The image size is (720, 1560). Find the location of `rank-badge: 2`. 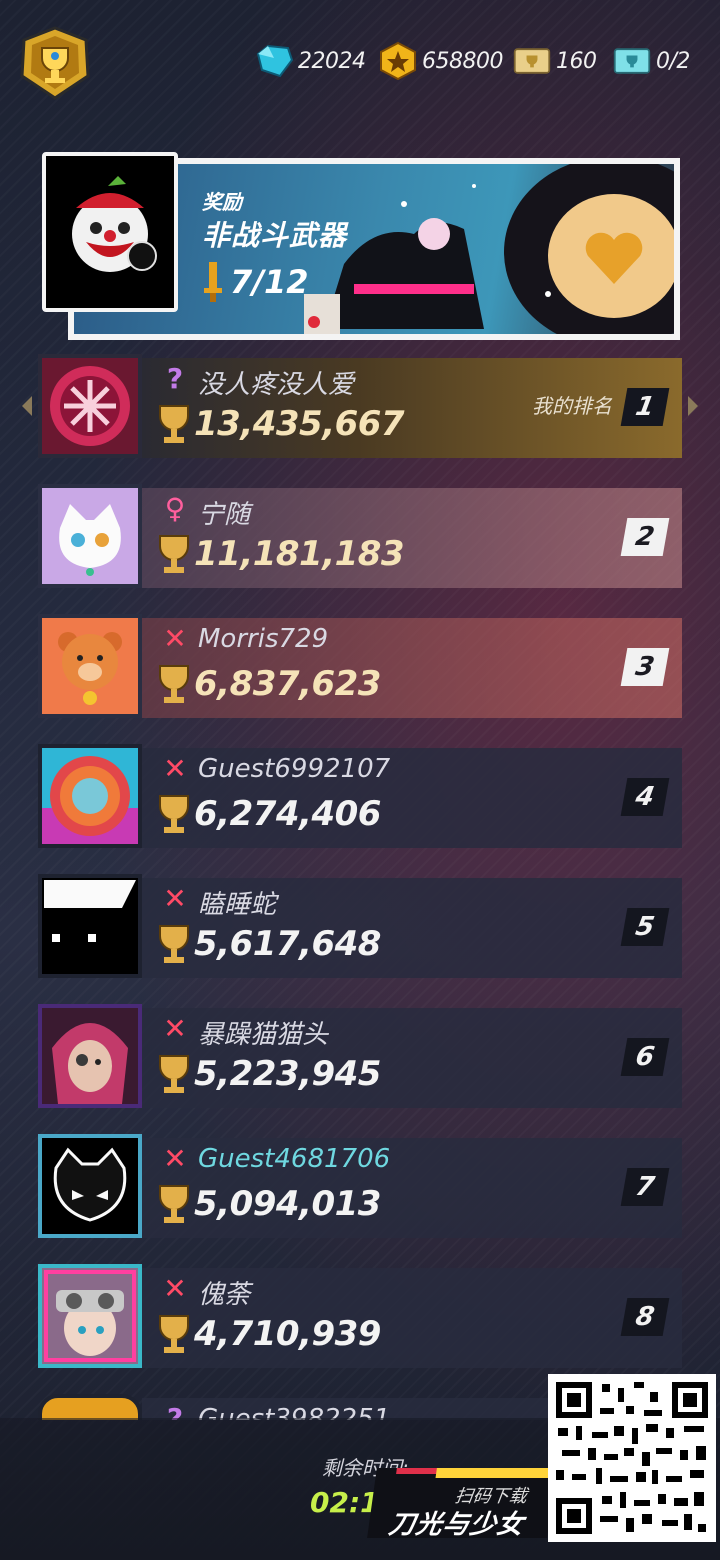

rank-badge: 2 is located at coordinates (645, 537).